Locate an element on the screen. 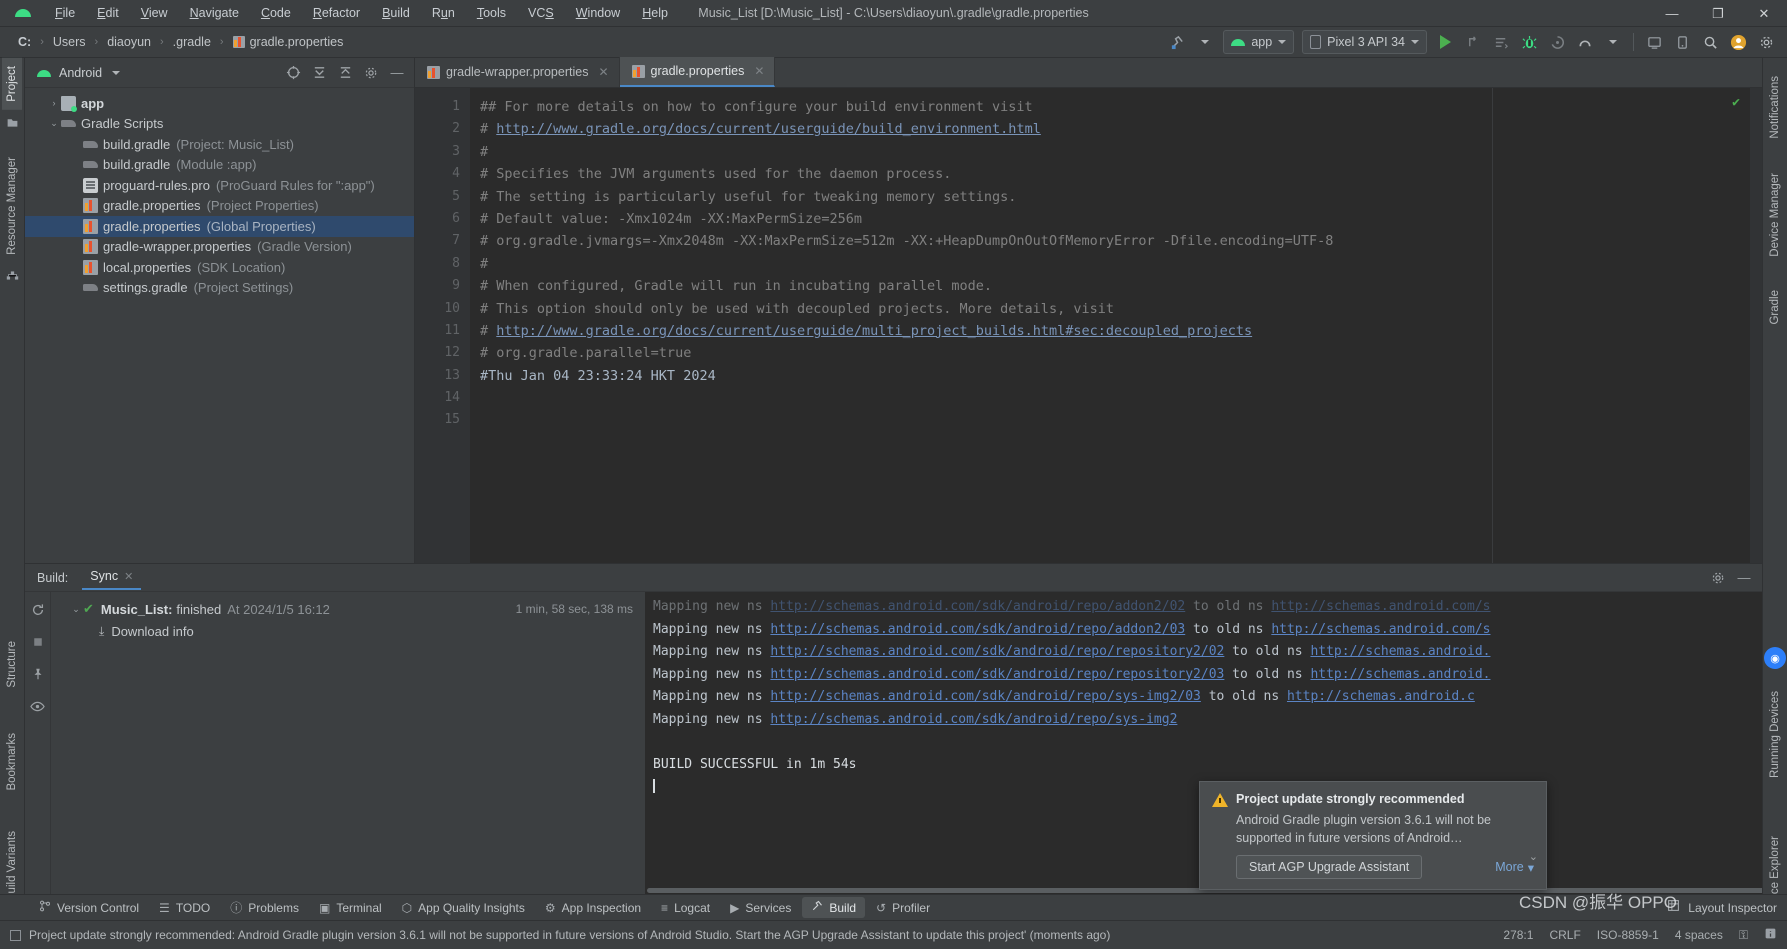  inspection-status-icon: ✔ is located at coordinates (1736, 102).